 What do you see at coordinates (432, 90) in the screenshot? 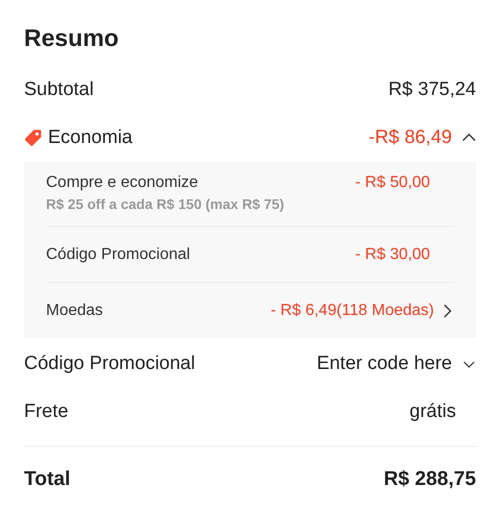
I see `subtotal-value: R$ 375,24` at bounding box center [432, 90].